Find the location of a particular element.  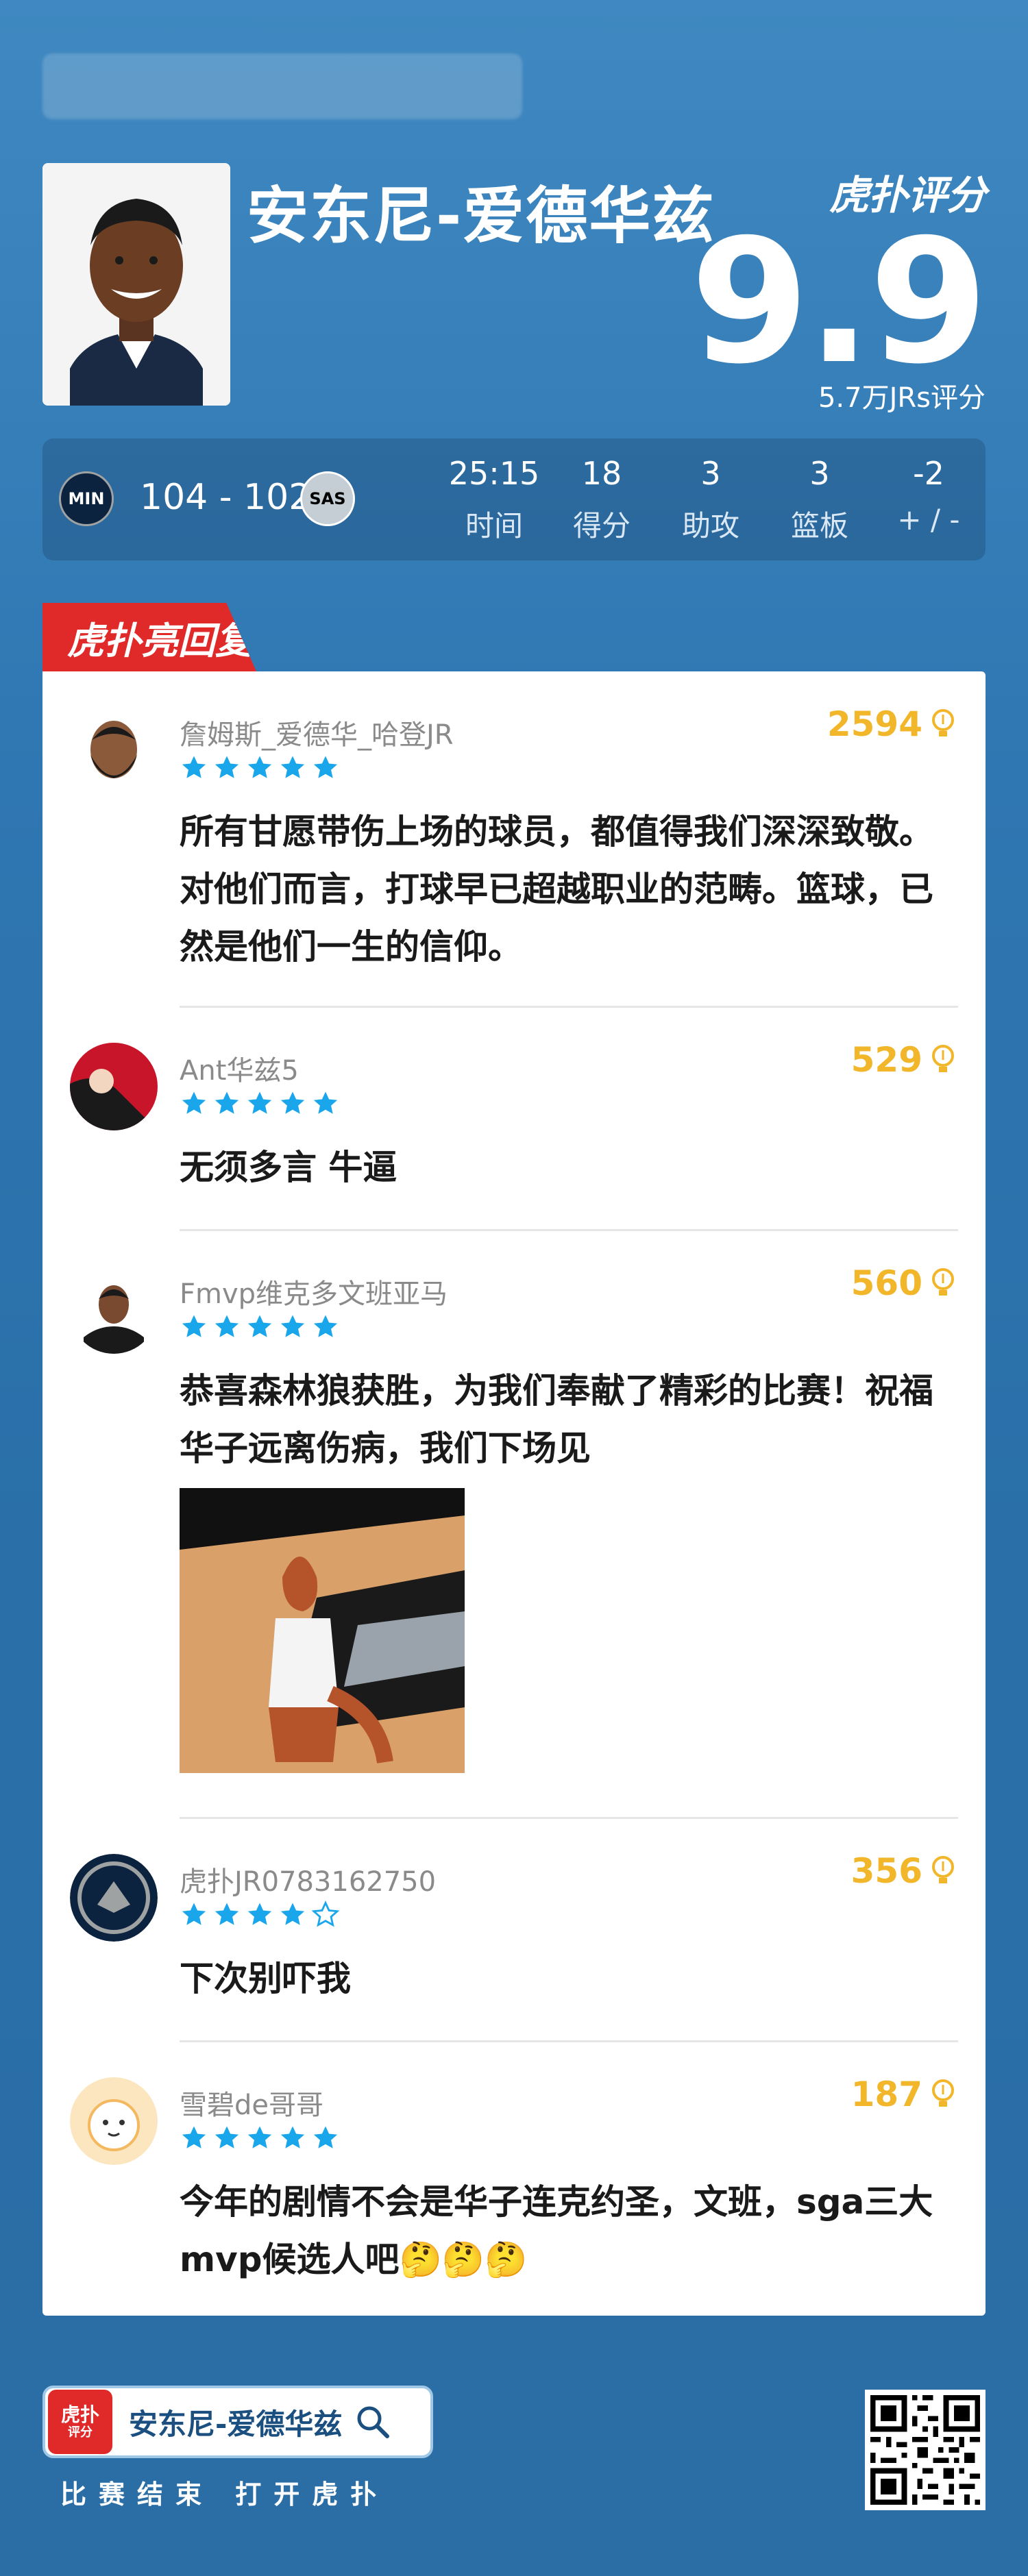

stat-minutes: 25:15 时间 is located at coordinates (494, 499).